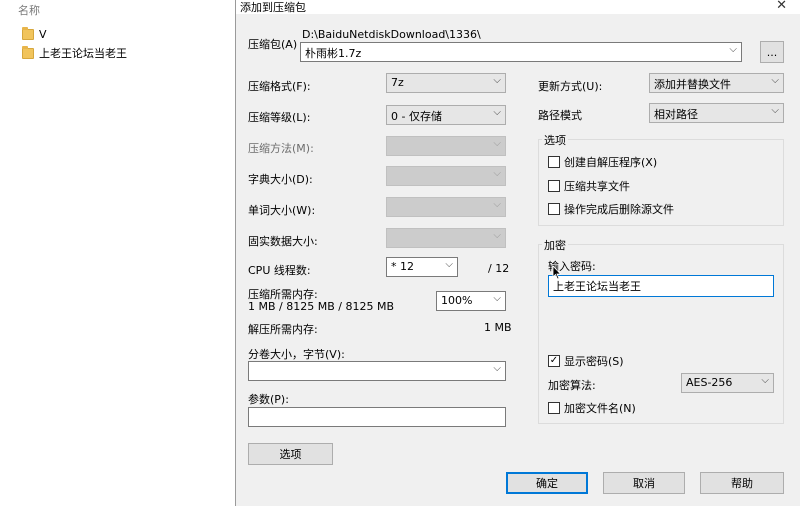 This screenshot has height=506, width=800. I want to click on options-group-title: 选项, so click(555, 140).